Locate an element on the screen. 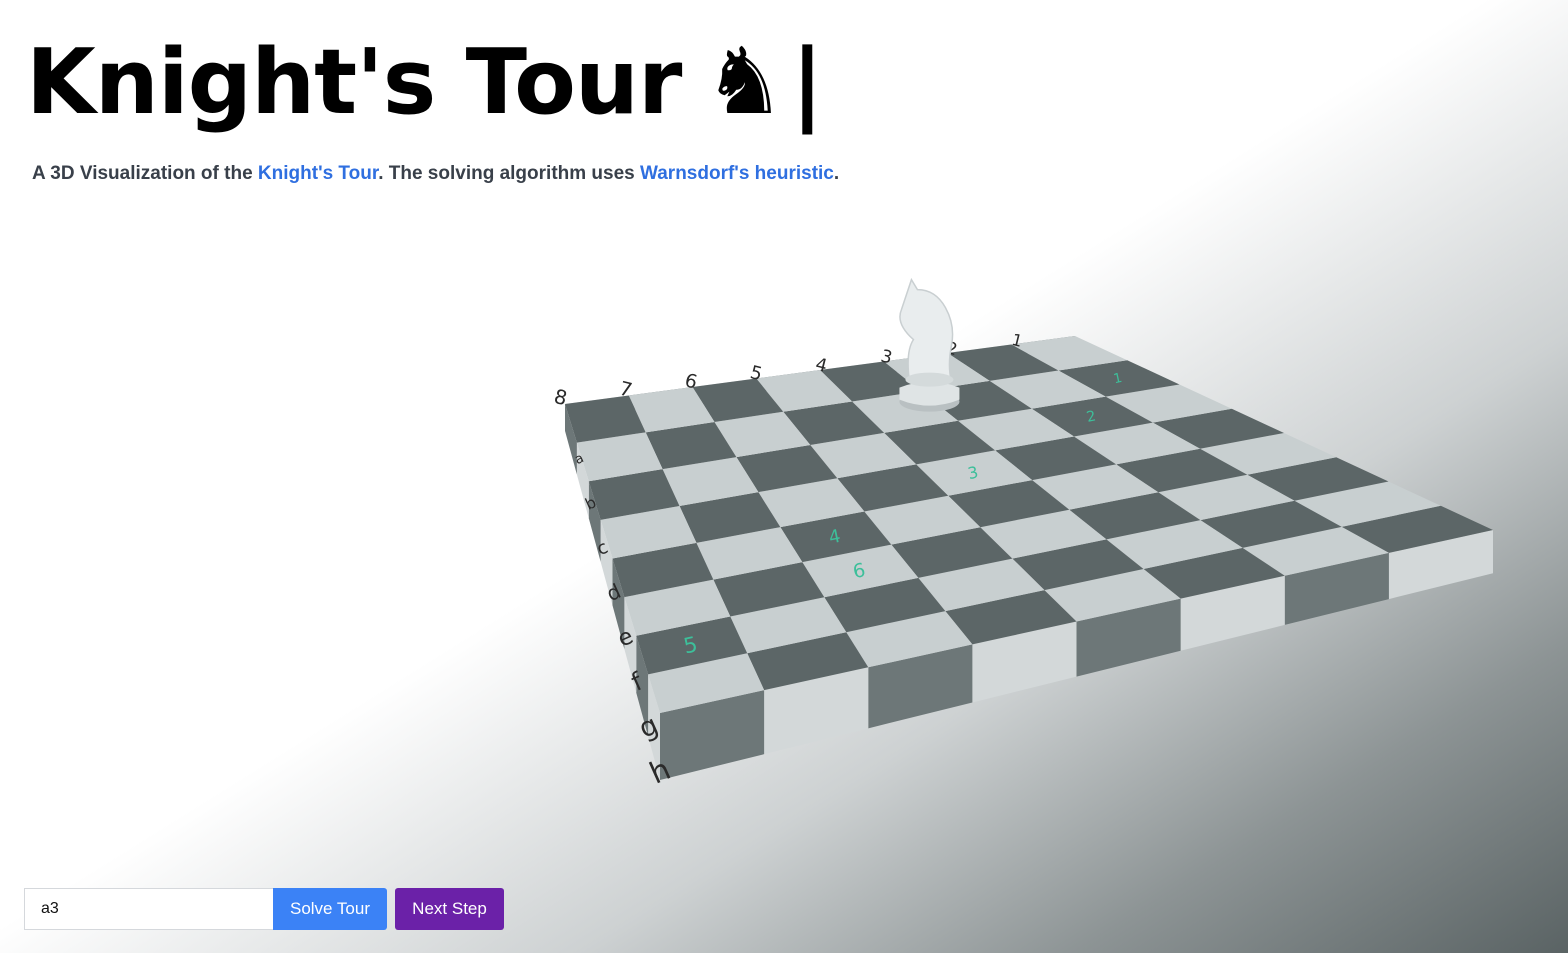 This screenshot has width=1568, height=953. knight-body is located at coordinates (926, 330).